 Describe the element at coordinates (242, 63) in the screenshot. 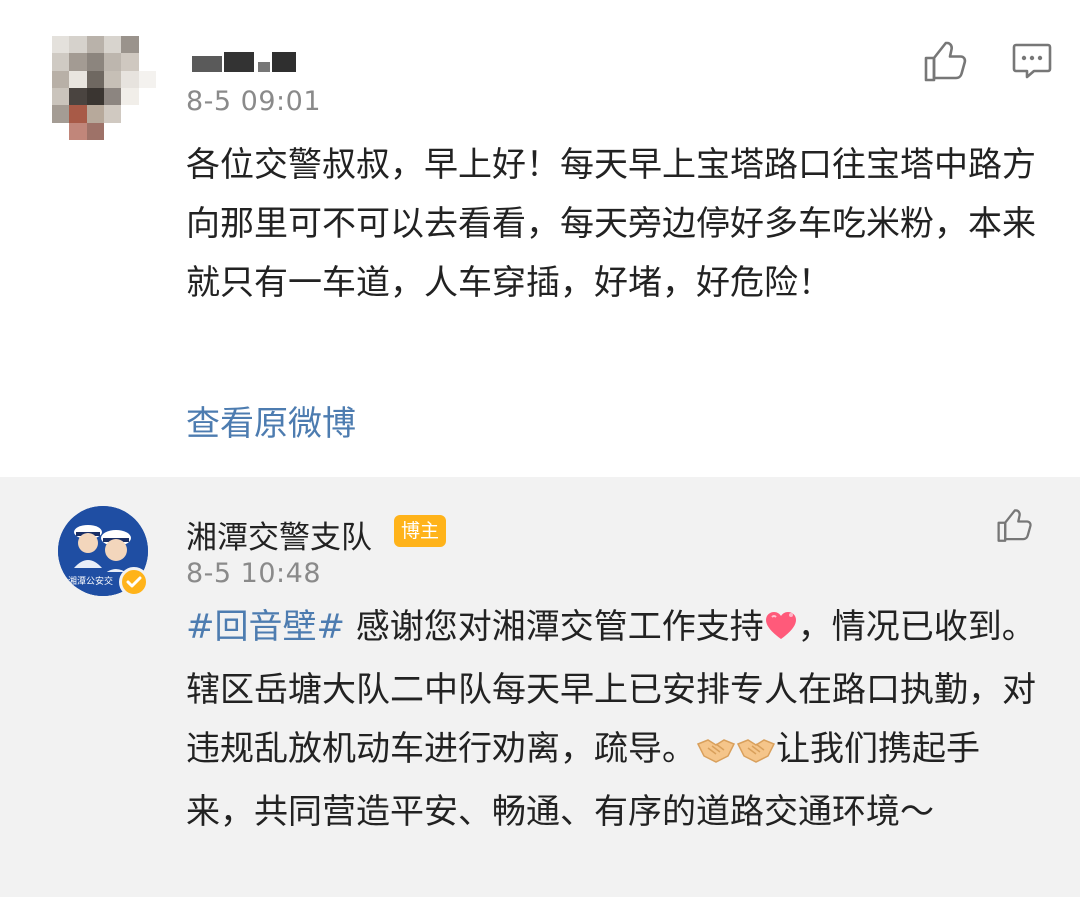

I see `user-name-blurred` at that location.